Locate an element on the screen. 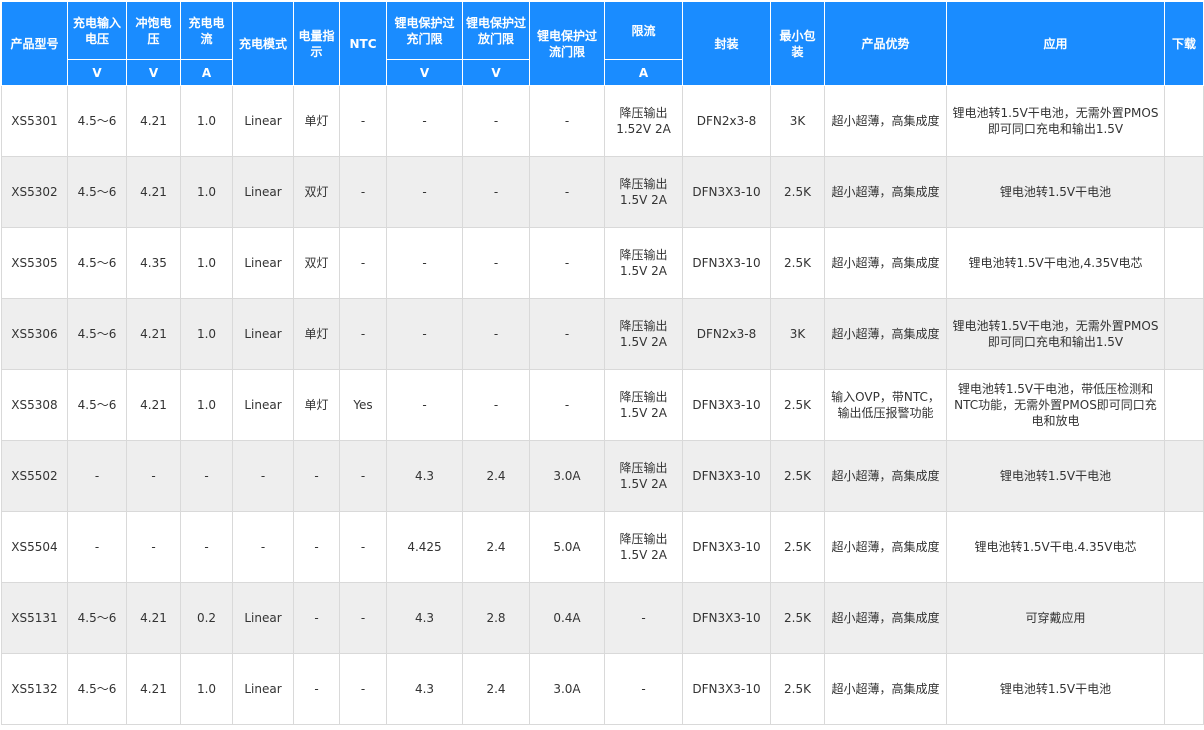  model-cell: XS5502 is located at coordinates (34, 476).